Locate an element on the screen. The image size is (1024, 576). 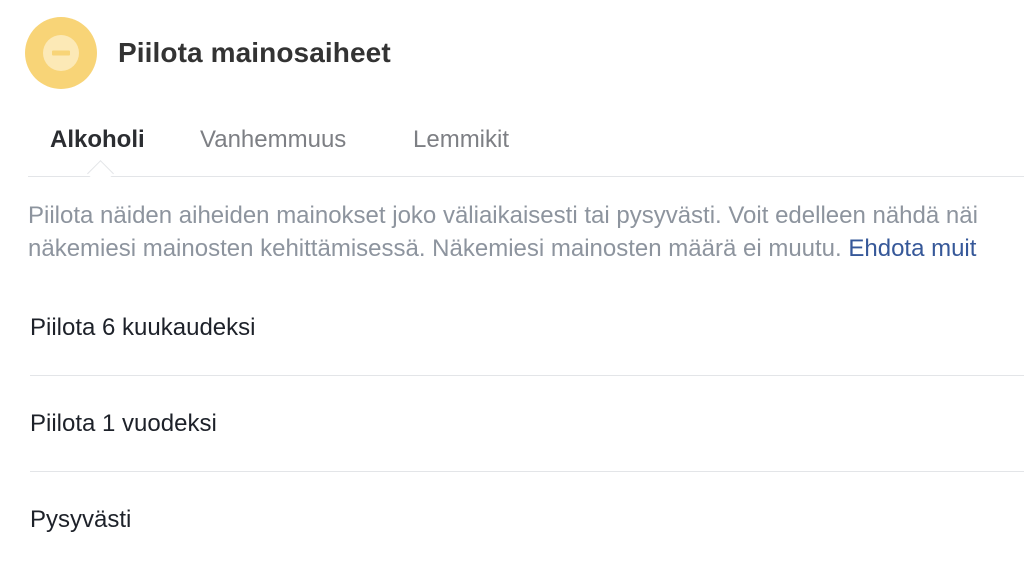
hide-icon-inner is located at coordinates (61, 53).